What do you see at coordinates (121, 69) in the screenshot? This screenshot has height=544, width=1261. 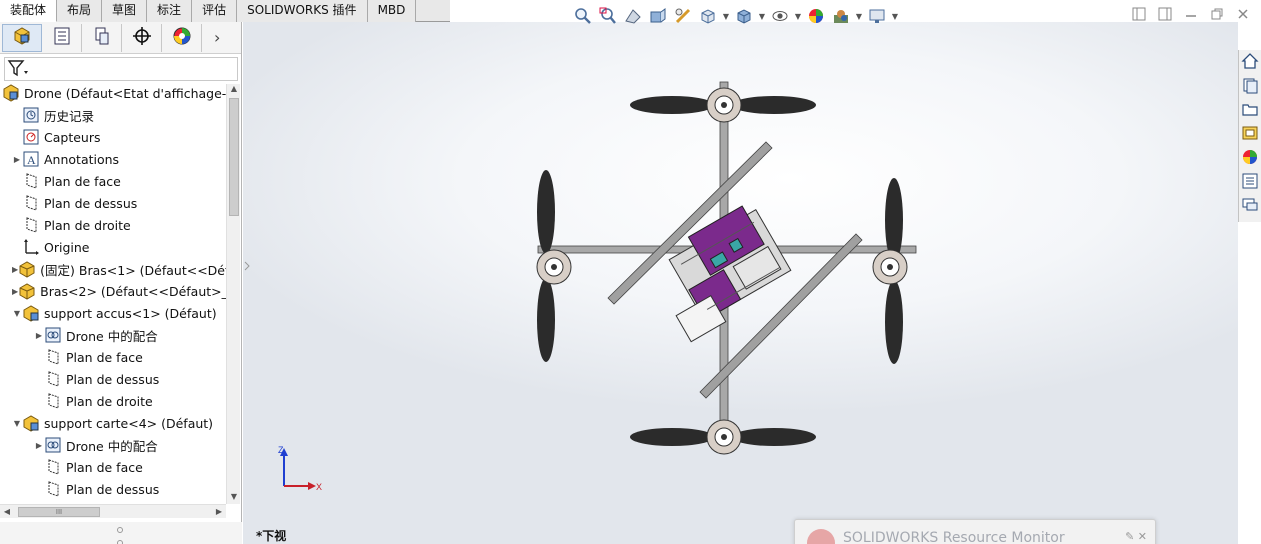 I see `tree-filter` at bounding box center [121, 69].